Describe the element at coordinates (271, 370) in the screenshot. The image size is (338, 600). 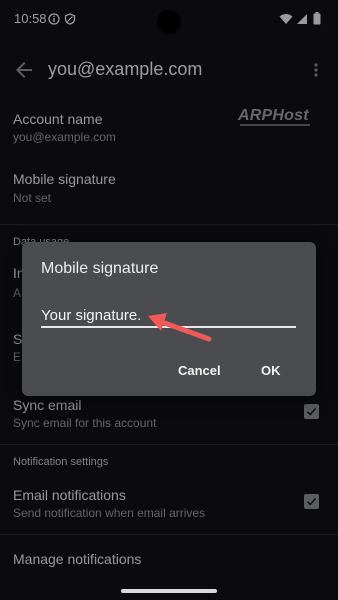
I see `ok-button: OK` at that location.